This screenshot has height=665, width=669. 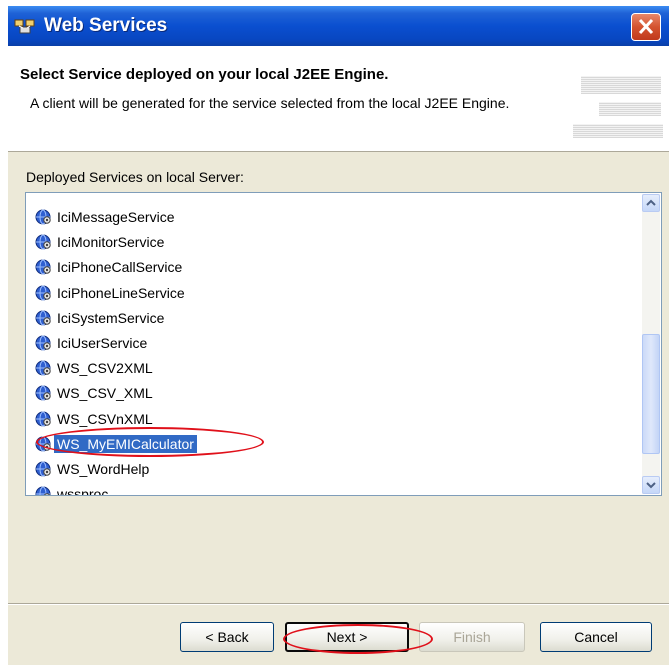 What do you see at coordinates (111, 242) in the screenshot?
I see `list-item-label: IciMonitorService` at bounding box center [111, 242].